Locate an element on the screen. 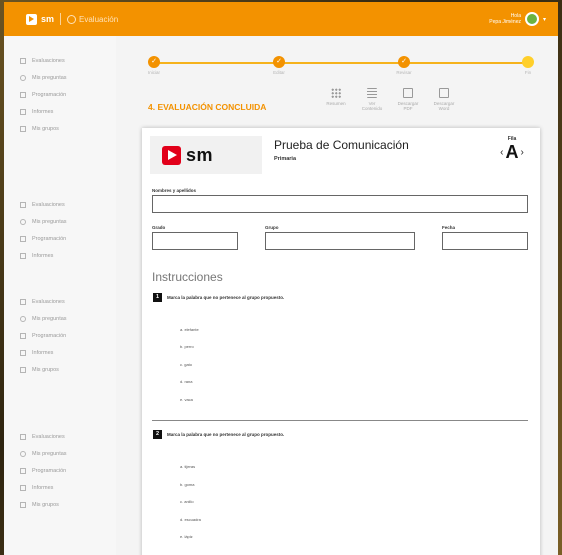  brand-name: sm is located at coordinates (48, 19).